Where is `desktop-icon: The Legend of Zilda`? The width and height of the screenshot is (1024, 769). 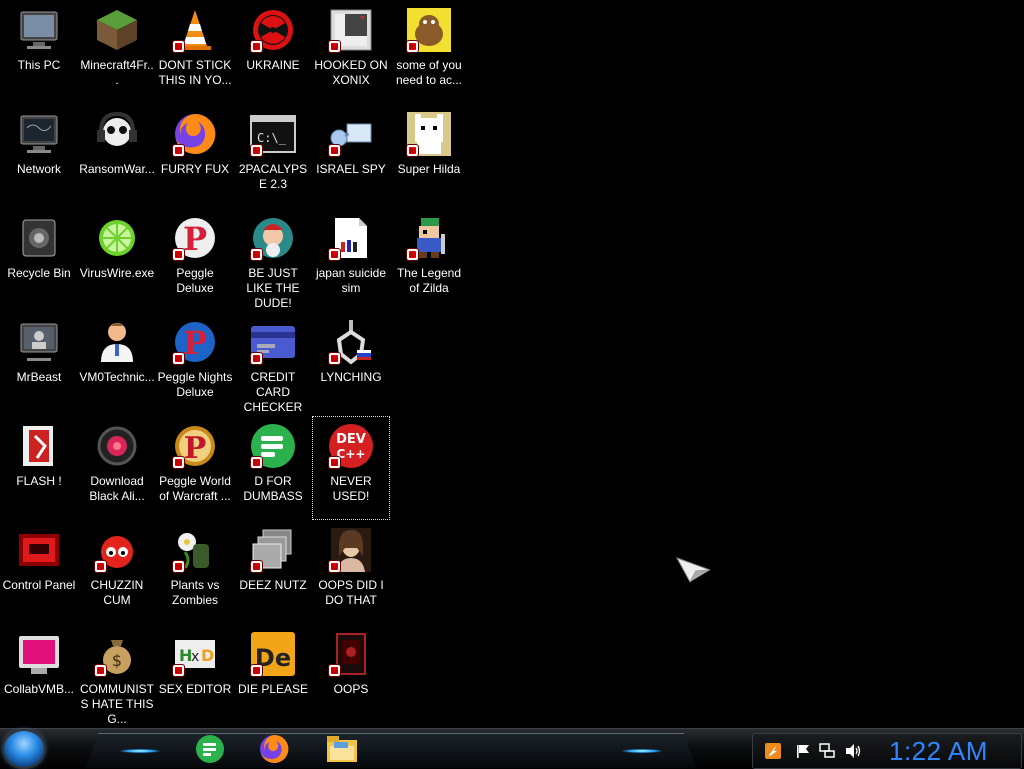 desktop-icon: The Legend of Zilda is located at coordinates (429, 260).